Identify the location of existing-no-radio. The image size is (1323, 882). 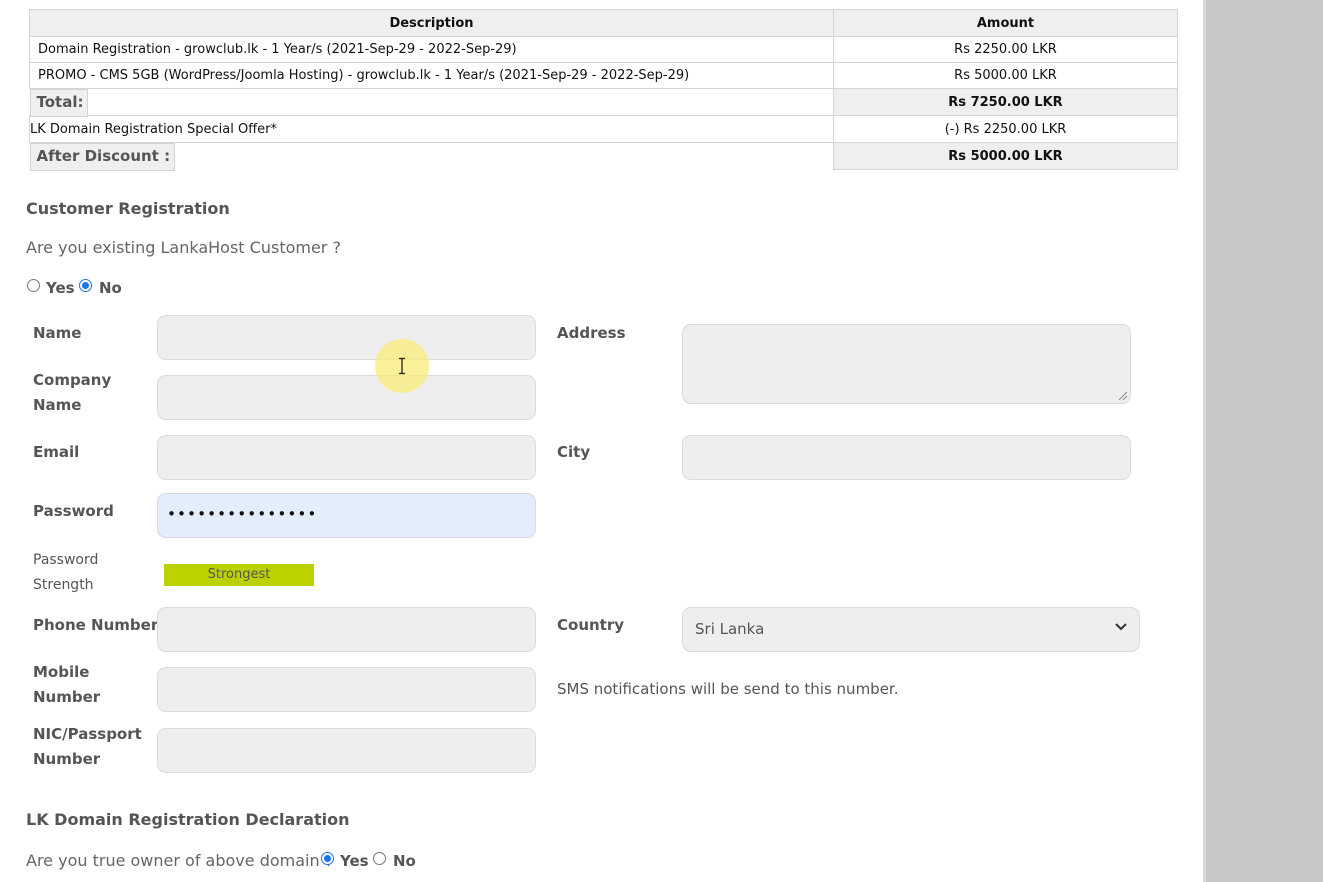
(85, 285).